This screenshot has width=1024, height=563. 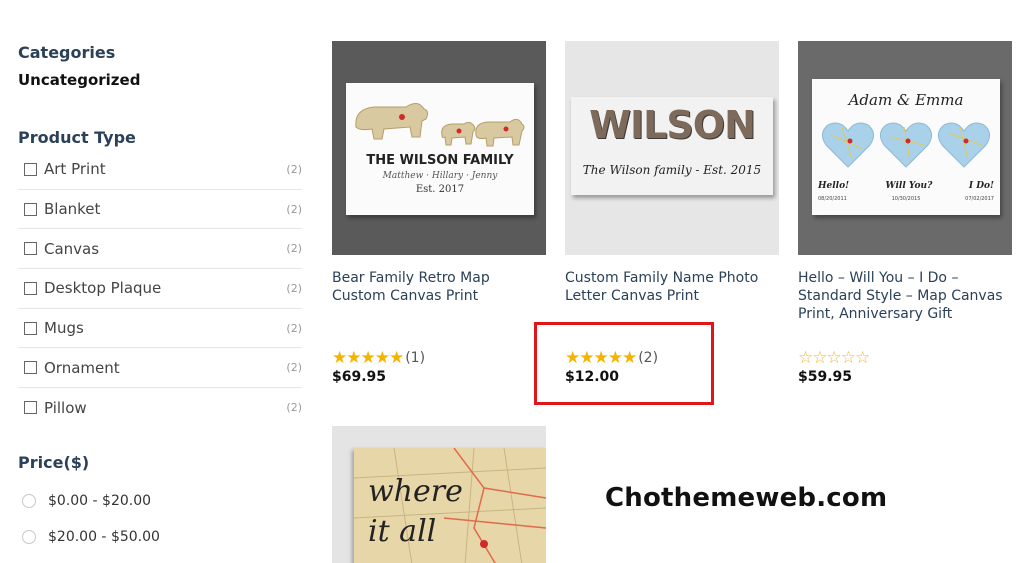 What do you see at coordinates (72, 209) in the screenshot?
I see `filter-label: Blanket` at bounding box center [72, 209].